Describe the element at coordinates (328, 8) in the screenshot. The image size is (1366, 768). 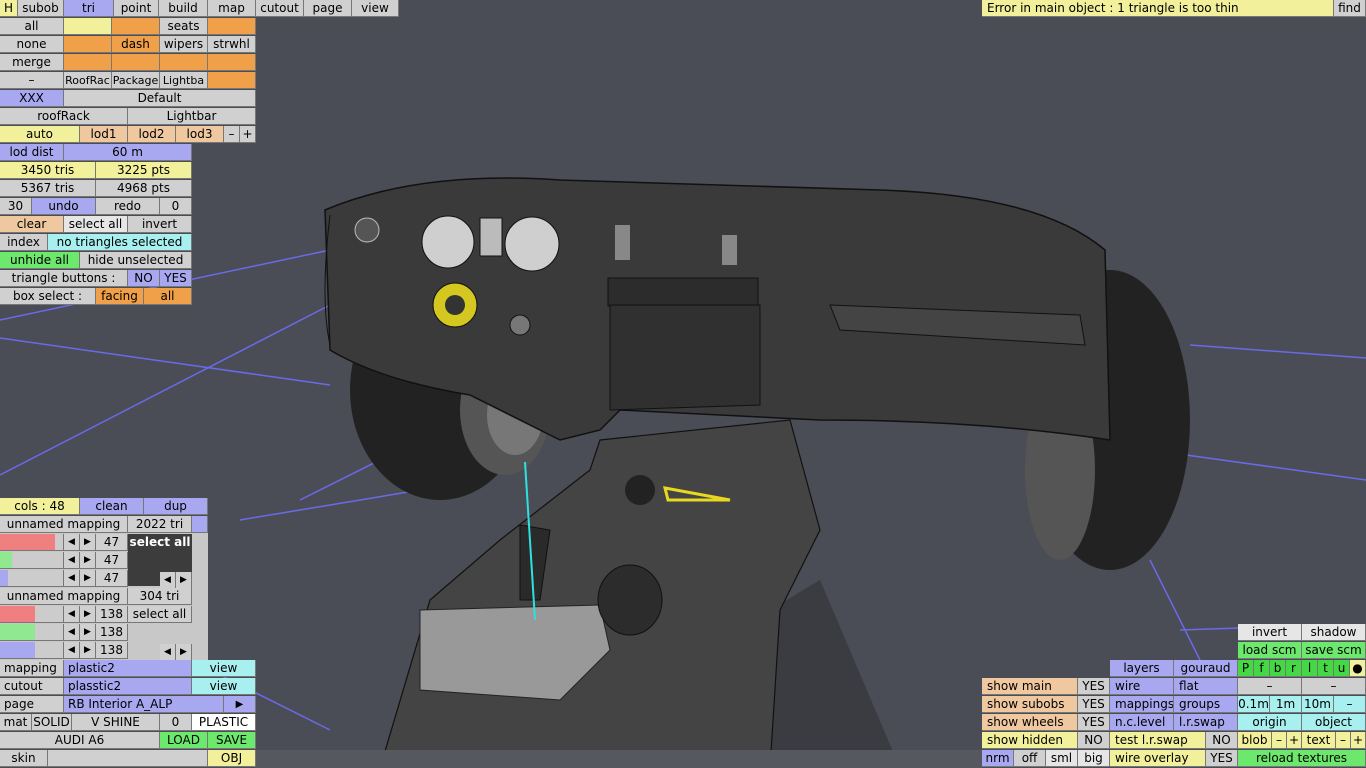
I see `tab-page: page` at that location.